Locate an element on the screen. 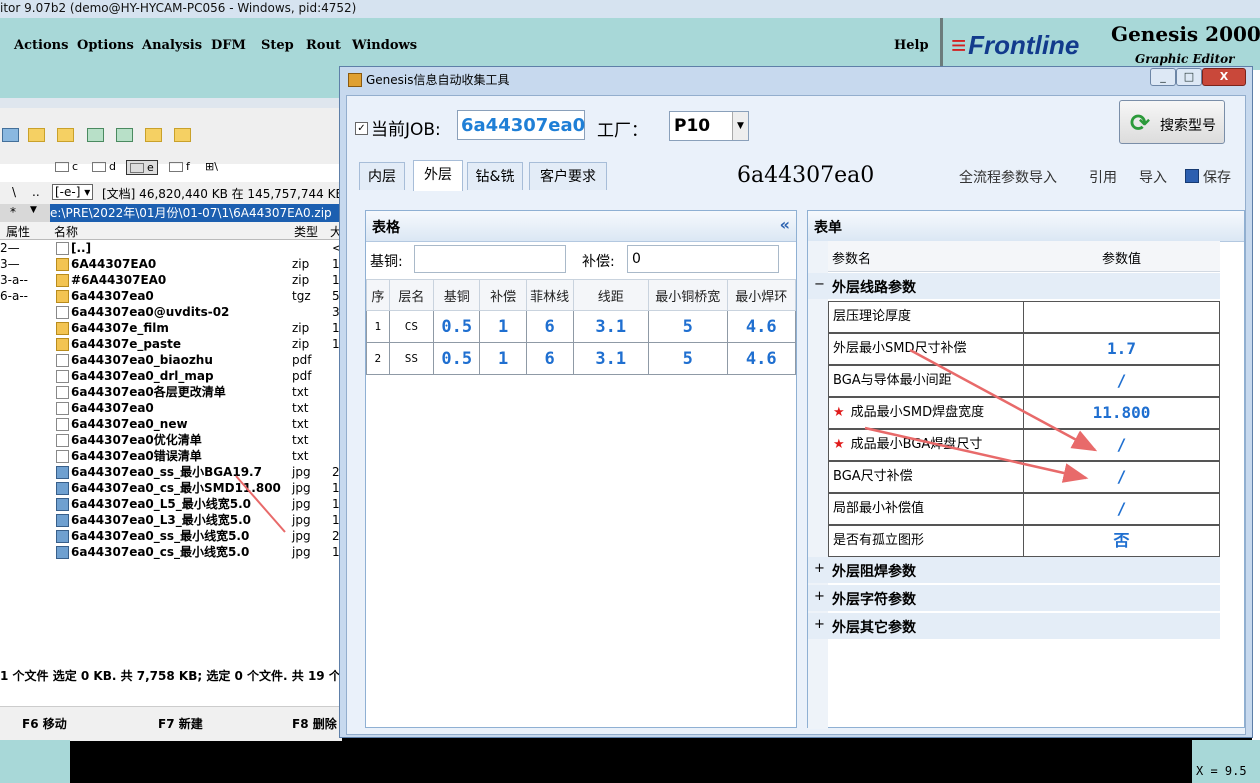 The height and width of the screenshot is (783, 1260). collapse-icon: « is located at coordinates (785, 224).